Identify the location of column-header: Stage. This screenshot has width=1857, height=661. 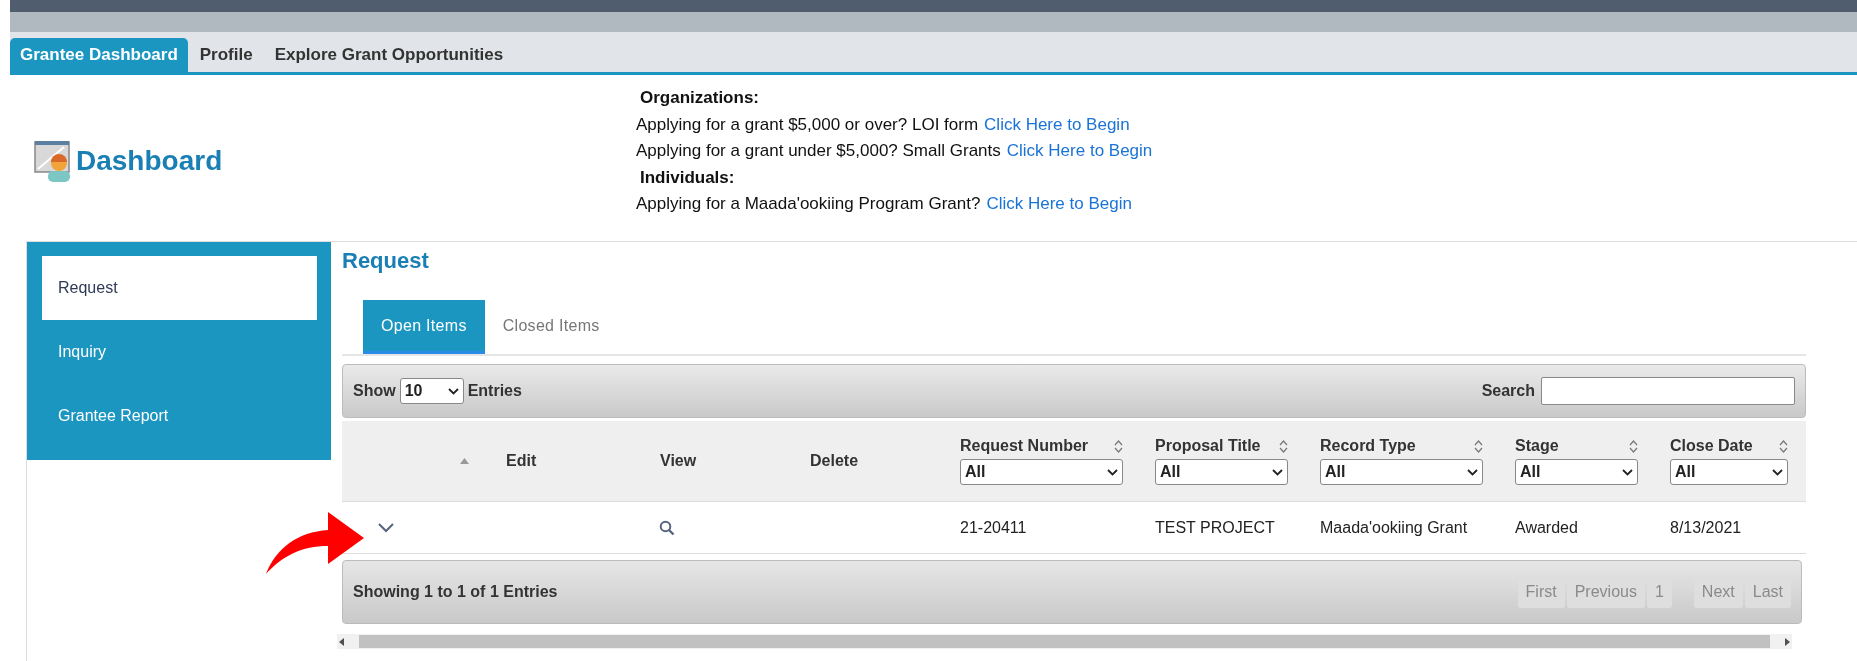
(1537, 446).